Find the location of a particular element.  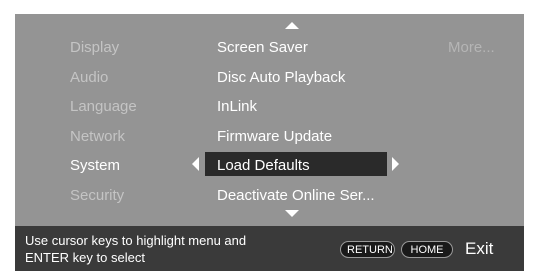

category-system: System is located at coordinates (95, 165).